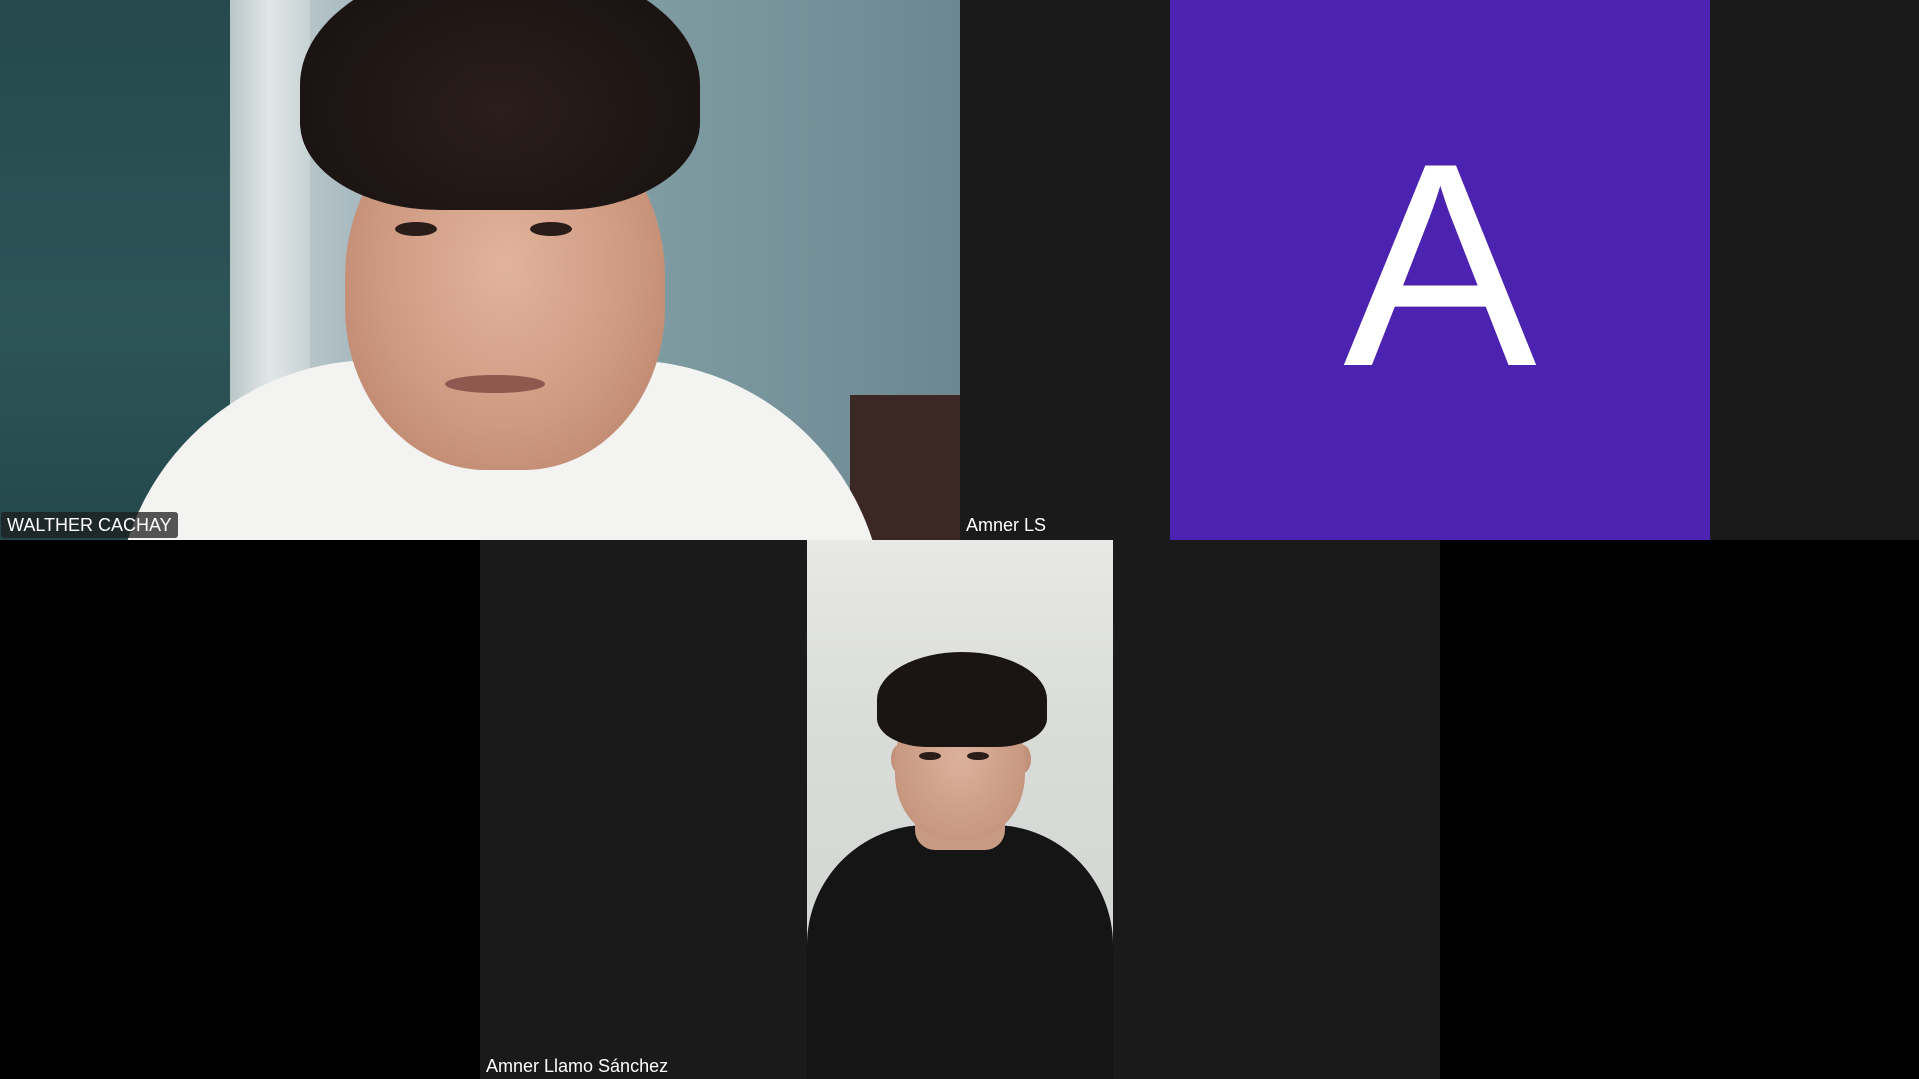 The image size is (1919, 1079). I want to click on participant-mouth, so click(495, 384).